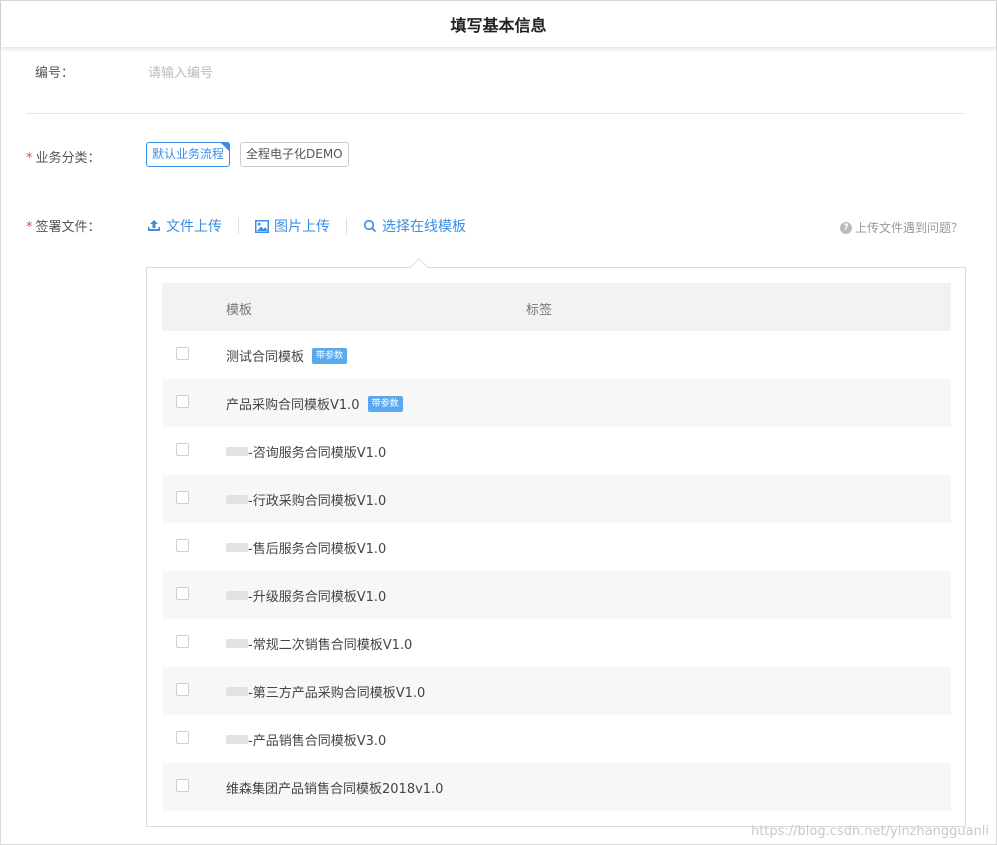 The height and width of the screenshot is (845, 997). I want to click on file-upload-label: 文件上传, so click(194, 227).